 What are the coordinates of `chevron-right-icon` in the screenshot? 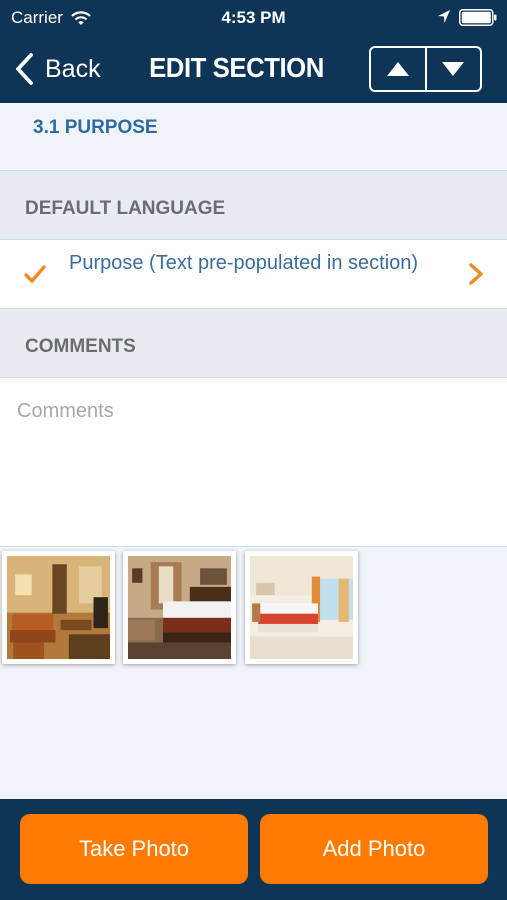 It's located at (476, 274).